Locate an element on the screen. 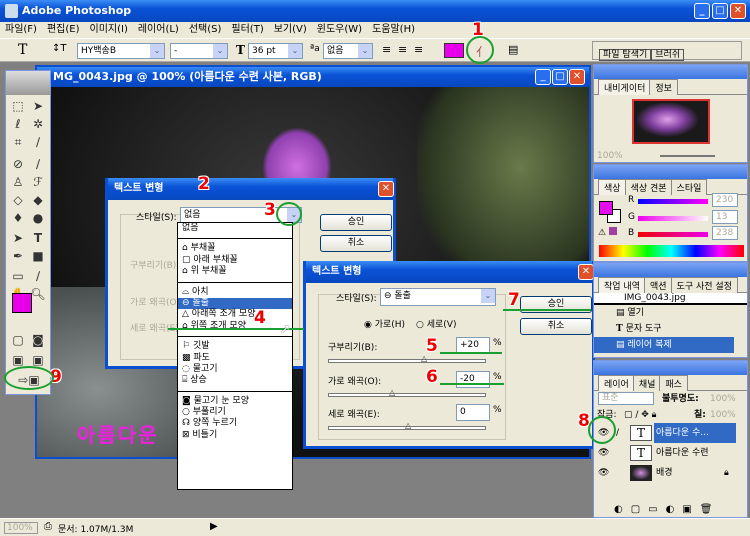  eyedropper-icon: ∕ is located at coordinates (38, 276).